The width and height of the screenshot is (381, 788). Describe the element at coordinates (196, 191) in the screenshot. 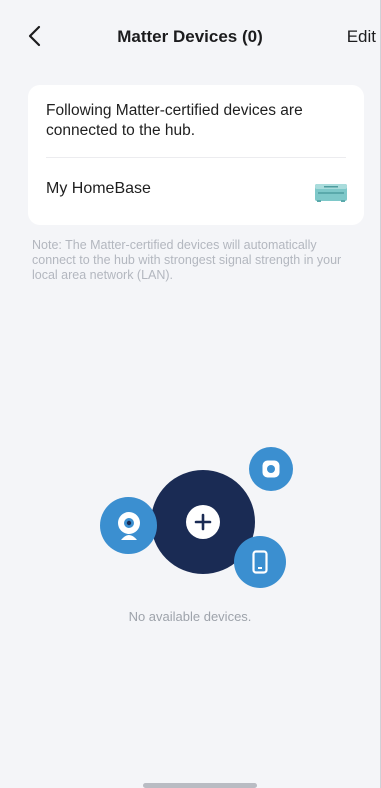

I see `hub-device-row: My HomeBase` at that location.